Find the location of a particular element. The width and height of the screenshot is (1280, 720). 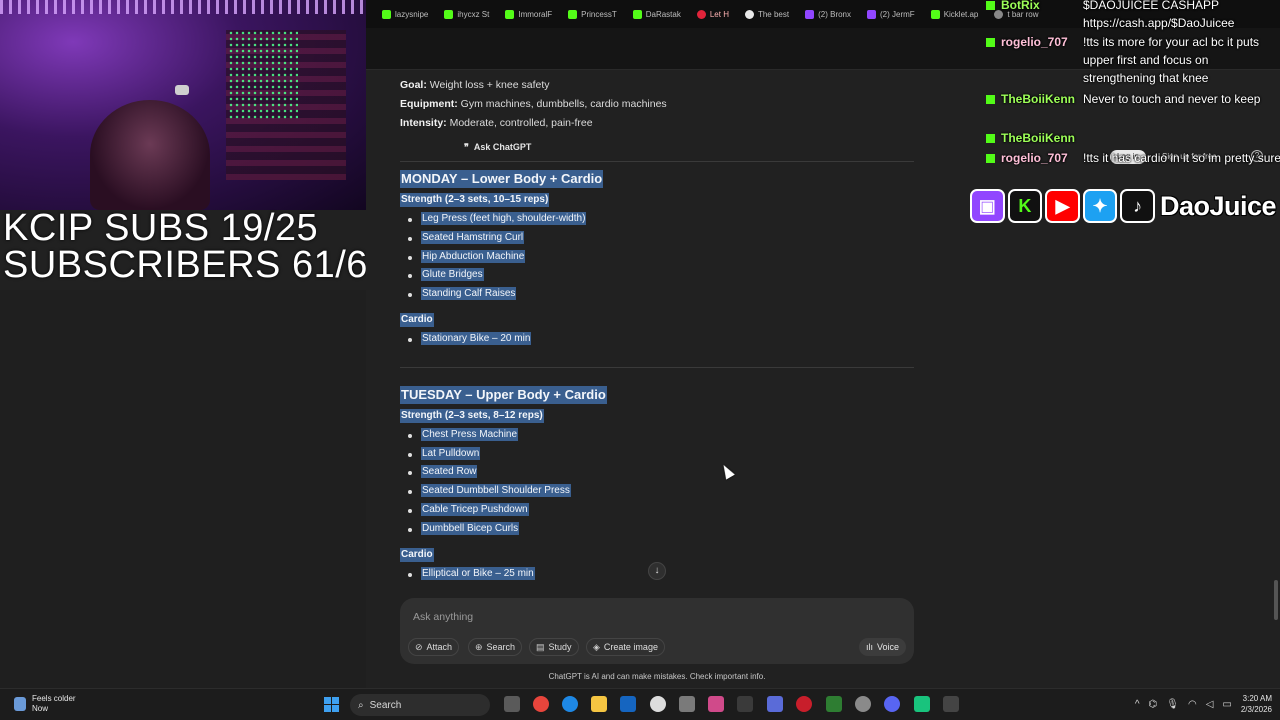

cardio-item: Stationary Bike – 20 min is located at coordinates (657, 339).